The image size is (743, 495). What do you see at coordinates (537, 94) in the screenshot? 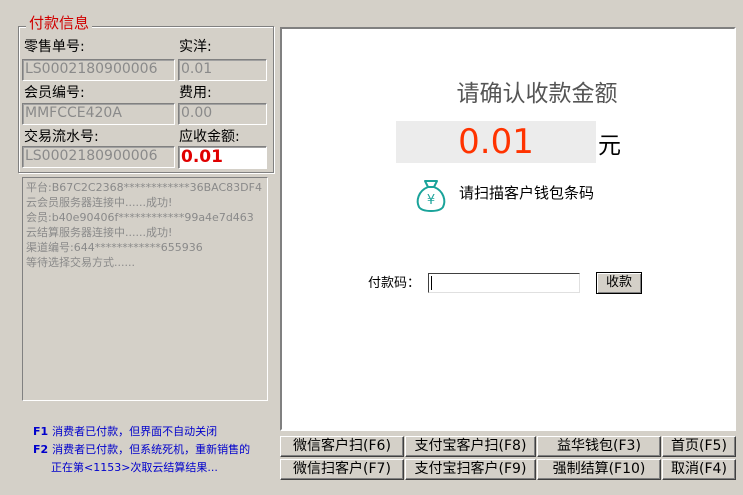
I see `confirm-title: 请确认收款金额` at bounding box center [537, 94].